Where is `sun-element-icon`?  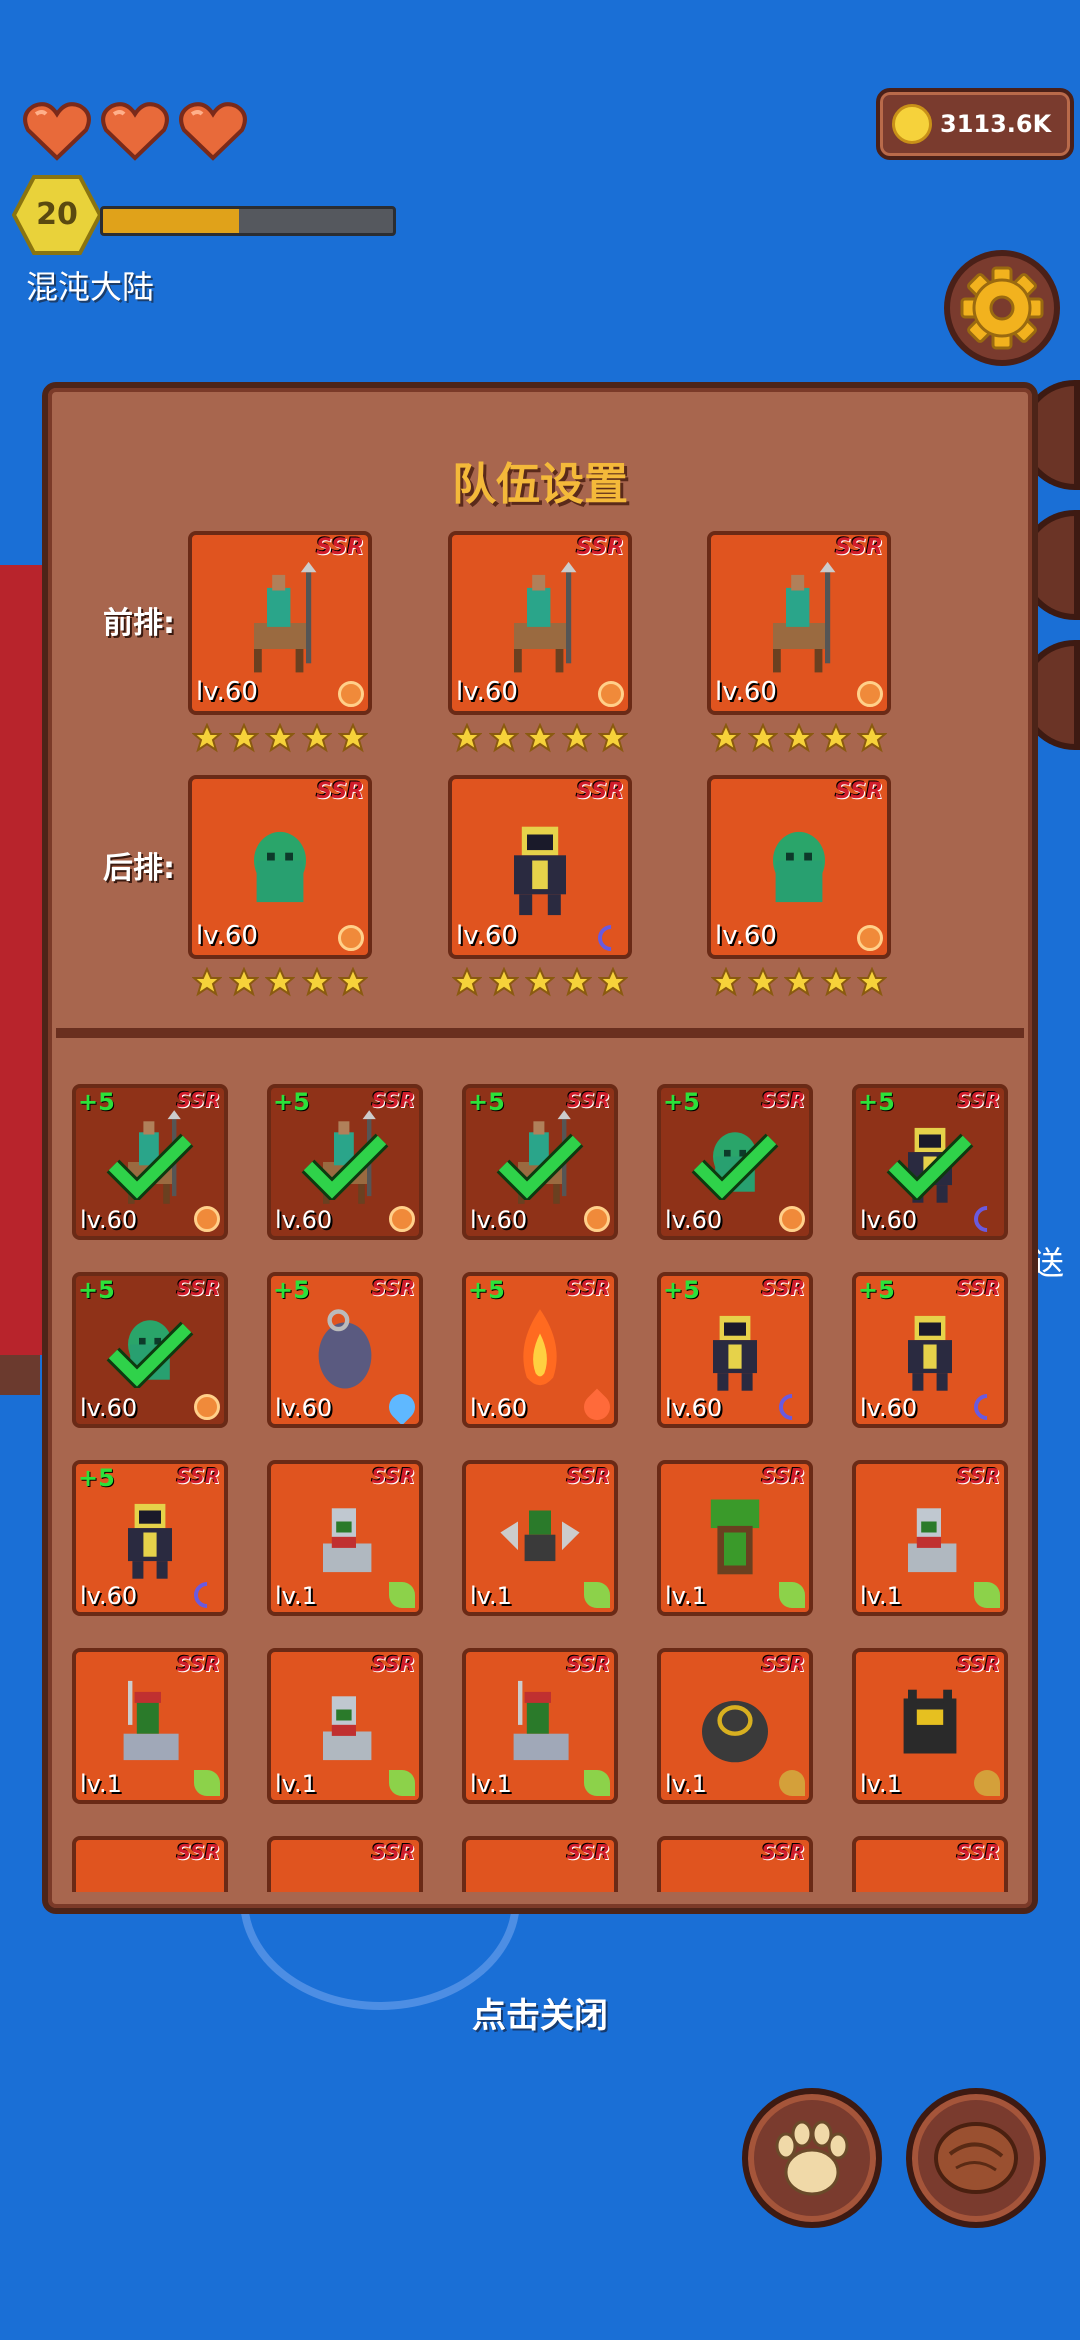
sun-element-icon is located at coordinates (792, 1219).